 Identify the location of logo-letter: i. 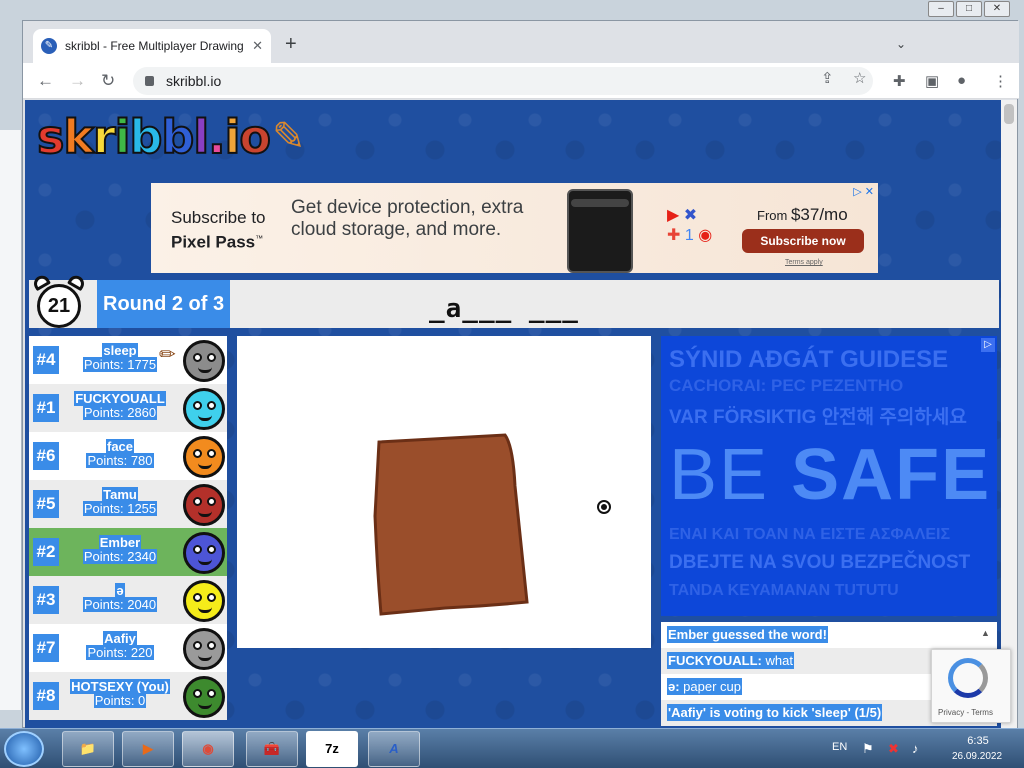
(233, 137).